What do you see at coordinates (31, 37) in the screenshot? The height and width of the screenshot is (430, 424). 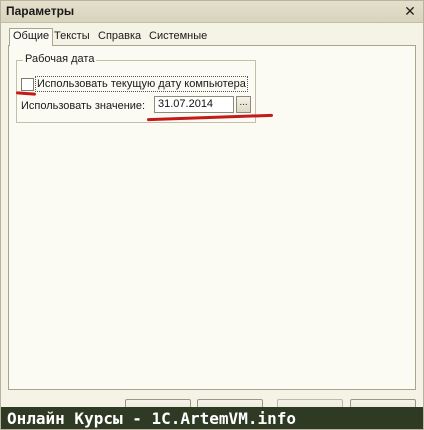 I see `tab-general: Общие` at bounding box center [31, 37].